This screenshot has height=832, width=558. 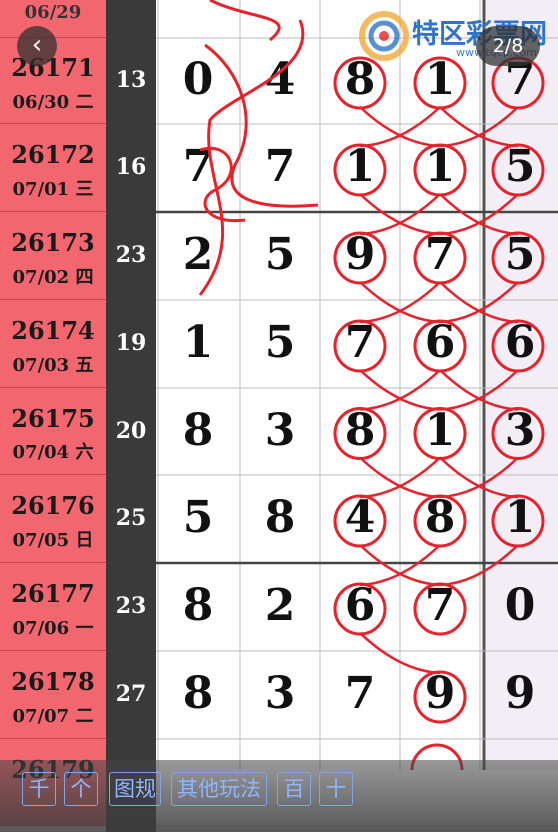 What do you see at coordinates (520, 693) in the screenshot?
I see `digit-col-4: 9` at bounding box center [520, 693].